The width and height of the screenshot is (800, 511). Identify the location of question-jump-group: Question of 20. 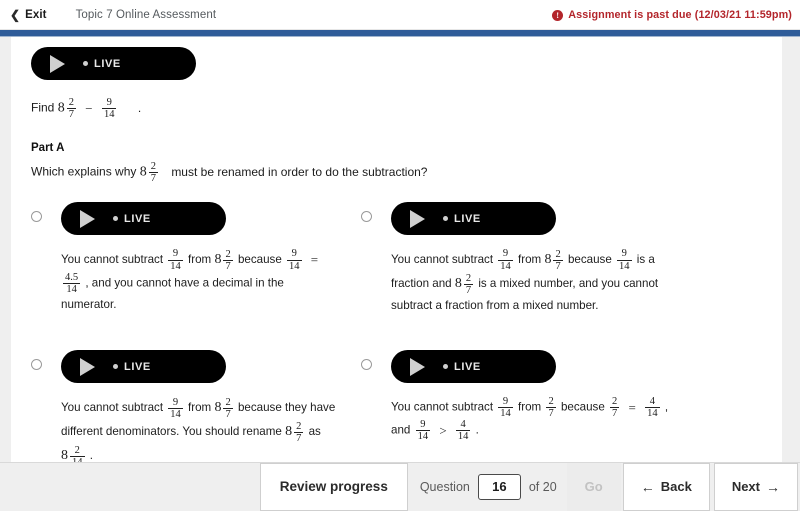
(488, 487).